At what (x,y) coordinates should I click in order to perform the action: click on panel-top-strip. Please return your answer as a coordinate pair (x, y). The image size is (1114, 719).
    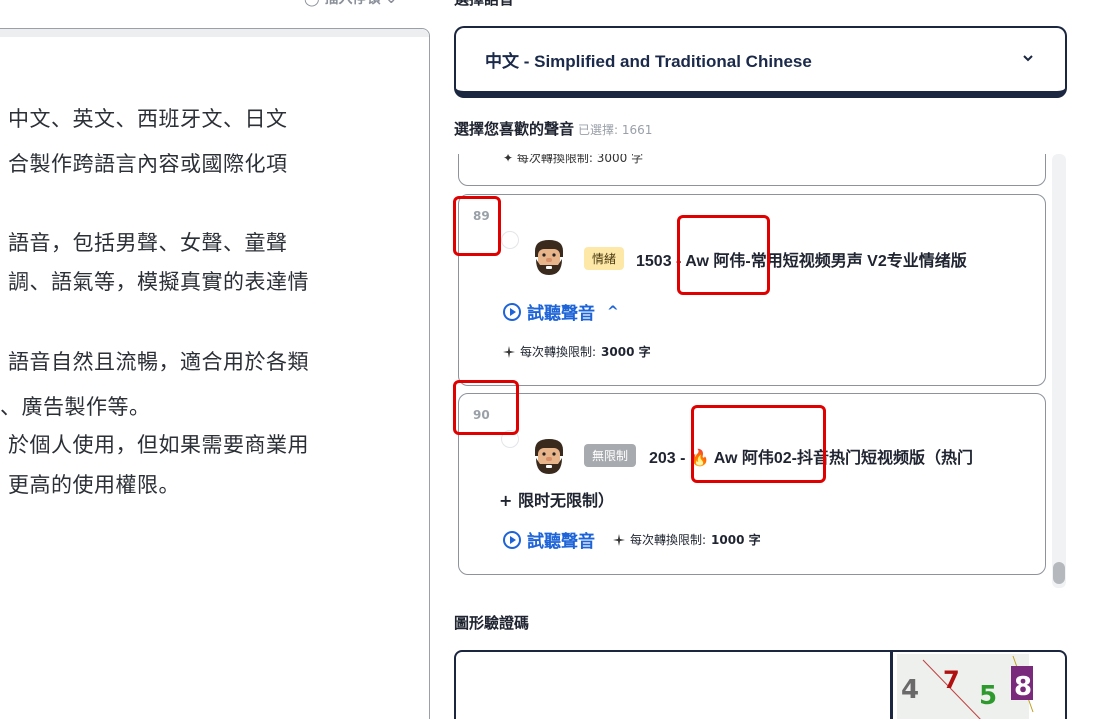
    Looking at the image, I should click on (214, 33).